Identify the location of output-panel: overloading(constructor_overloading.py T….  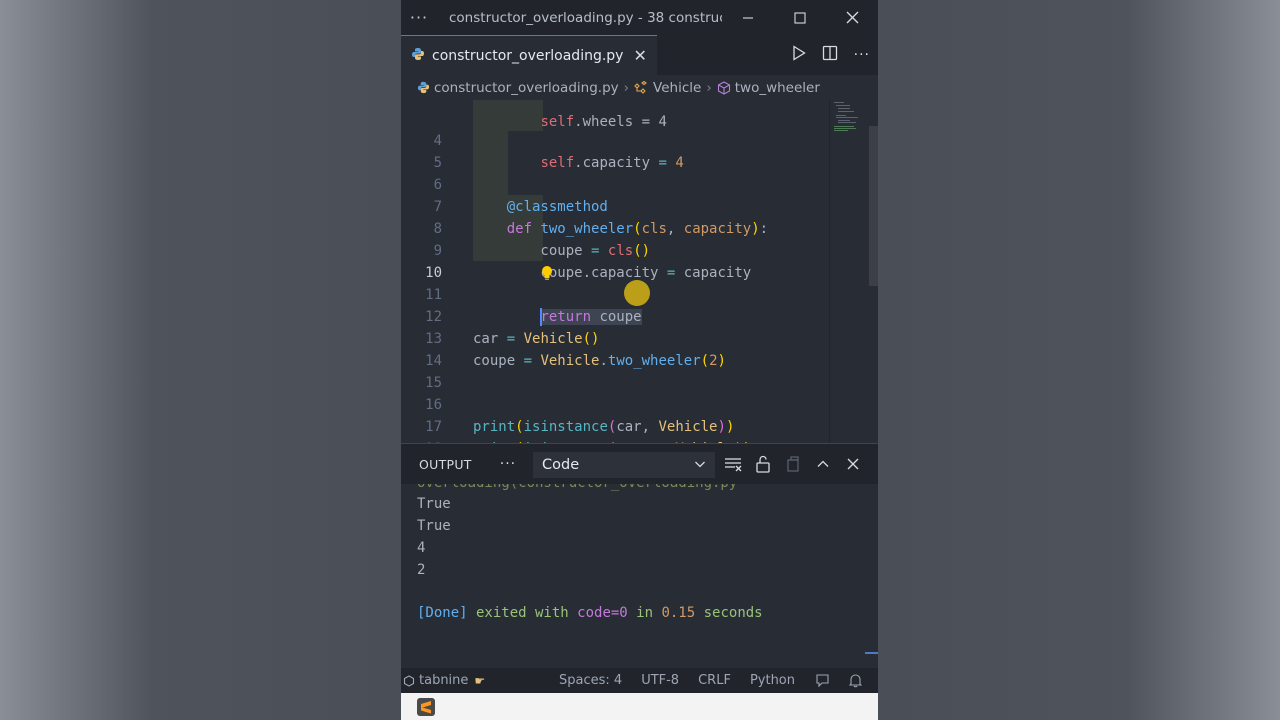
(639, 576).